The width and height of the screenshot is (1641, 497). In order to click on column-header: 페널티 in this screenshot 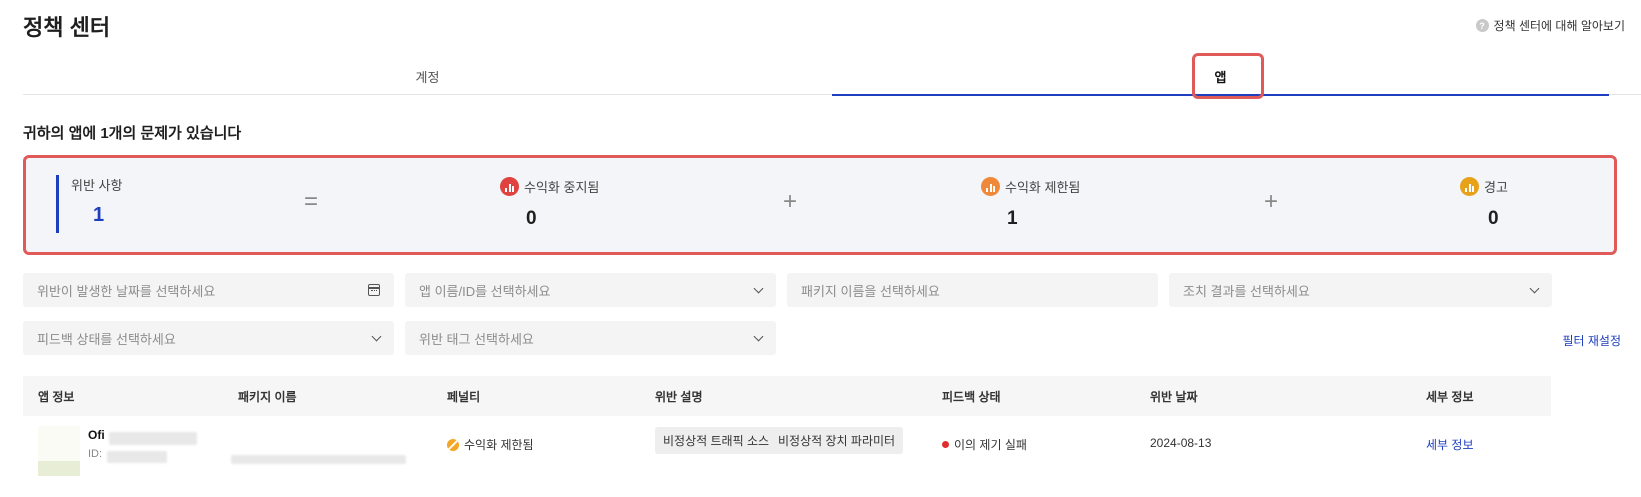, I will do `click(464, 396)`.